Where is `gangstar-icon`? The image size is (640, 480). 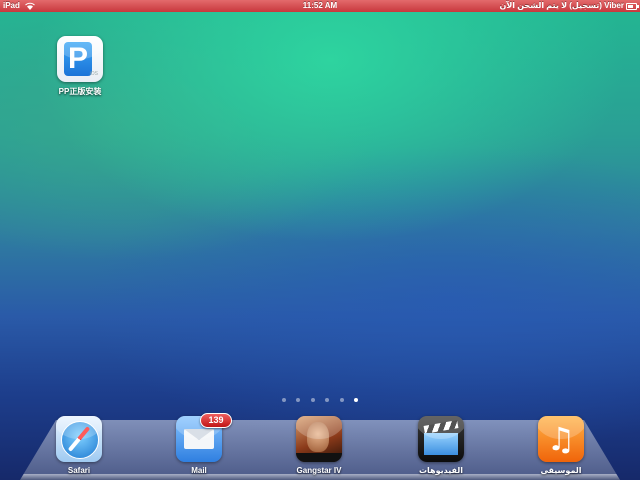 gangstar-icon is located at coordinates (319, 439).